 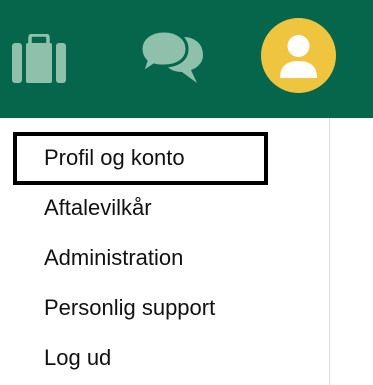 I want to click on briefcase-icon, so click(x=39, y=58).